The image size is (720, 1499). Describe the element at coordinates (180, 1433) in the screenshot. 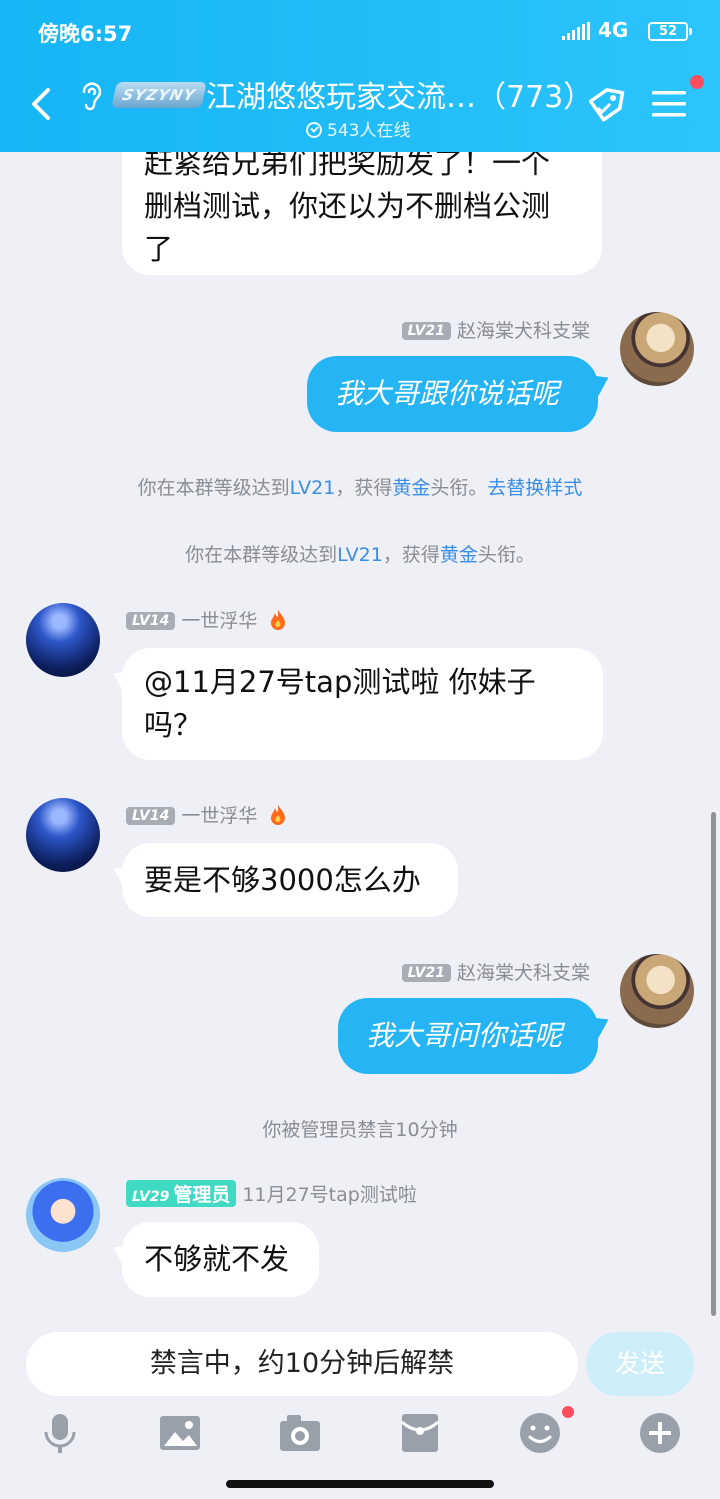

I see `image-icon` at that location.